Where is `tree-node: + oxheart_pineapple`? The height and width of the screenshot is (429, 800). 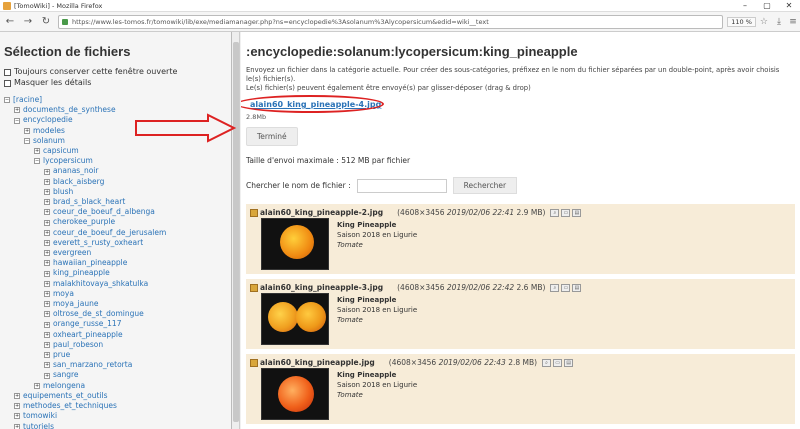
tree-node: + oxheart_pineapple is located at coordinates (115, 335).